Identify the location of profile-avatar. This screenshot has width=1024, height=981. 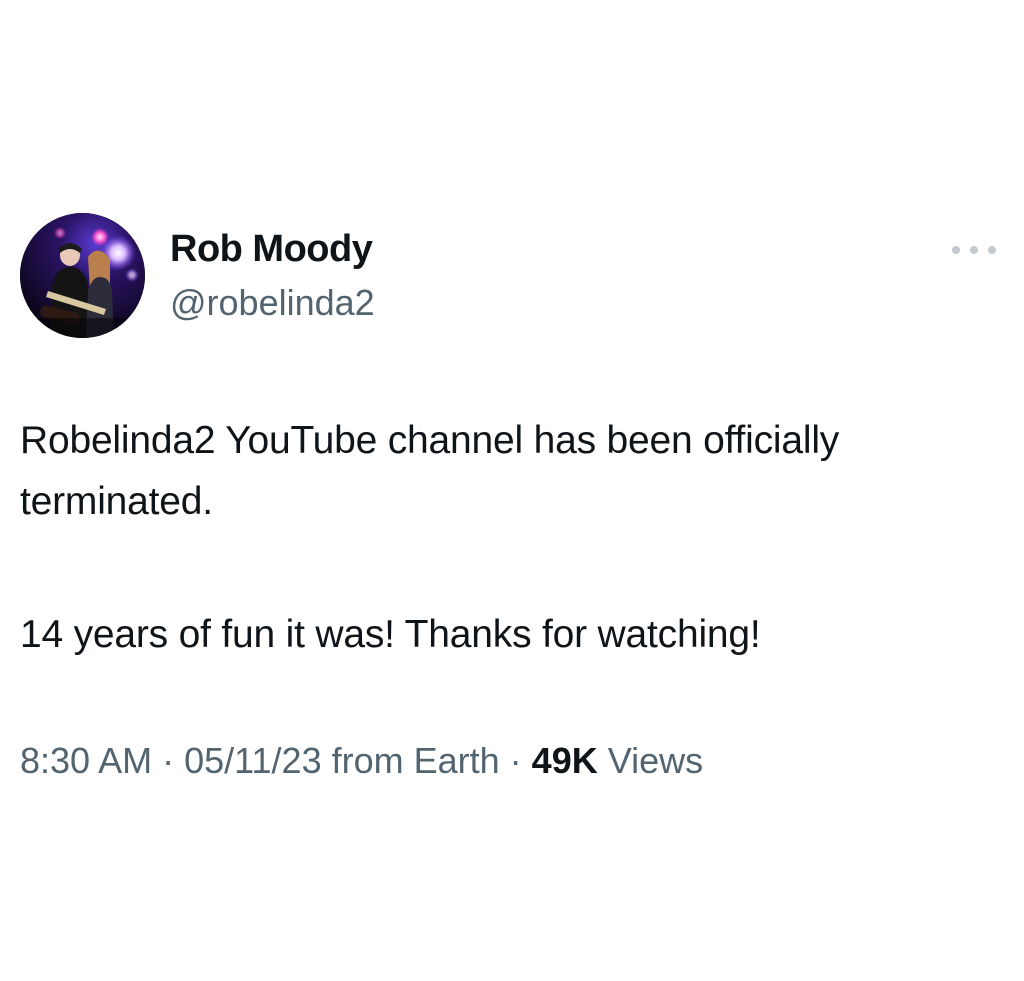
(82, 275).